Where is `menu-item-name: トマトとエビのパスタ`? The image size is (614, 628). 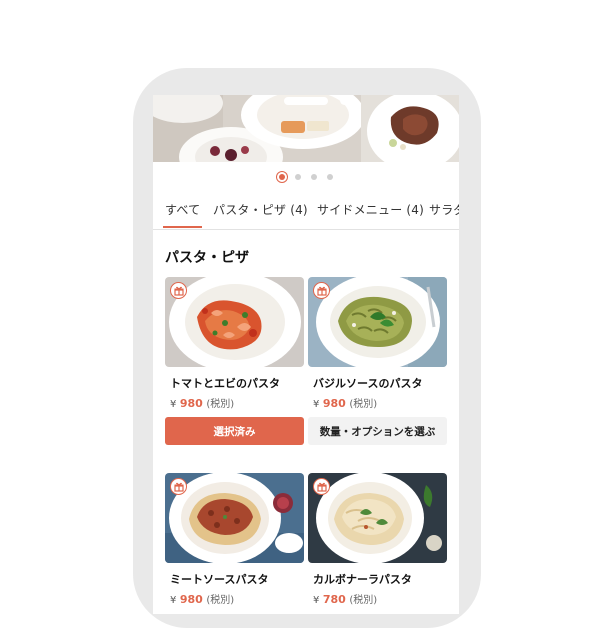 menu-item-name: トマトとエビのパスタ is located at coordinates (225, 383).